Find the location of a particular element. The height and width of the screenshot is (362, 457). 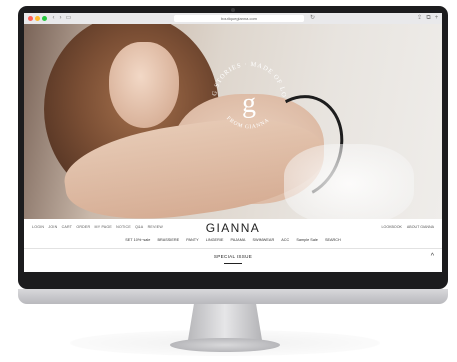

right-link-list: LOOKBOOK ABOUT GIANNA is located at coordinates (406, 227).